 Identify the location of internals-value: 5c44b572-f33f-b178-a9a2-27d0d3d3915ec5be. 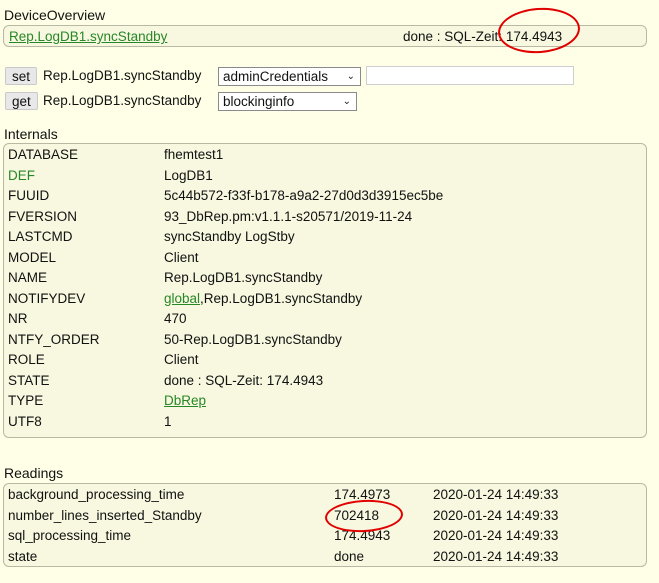
(304, 195).